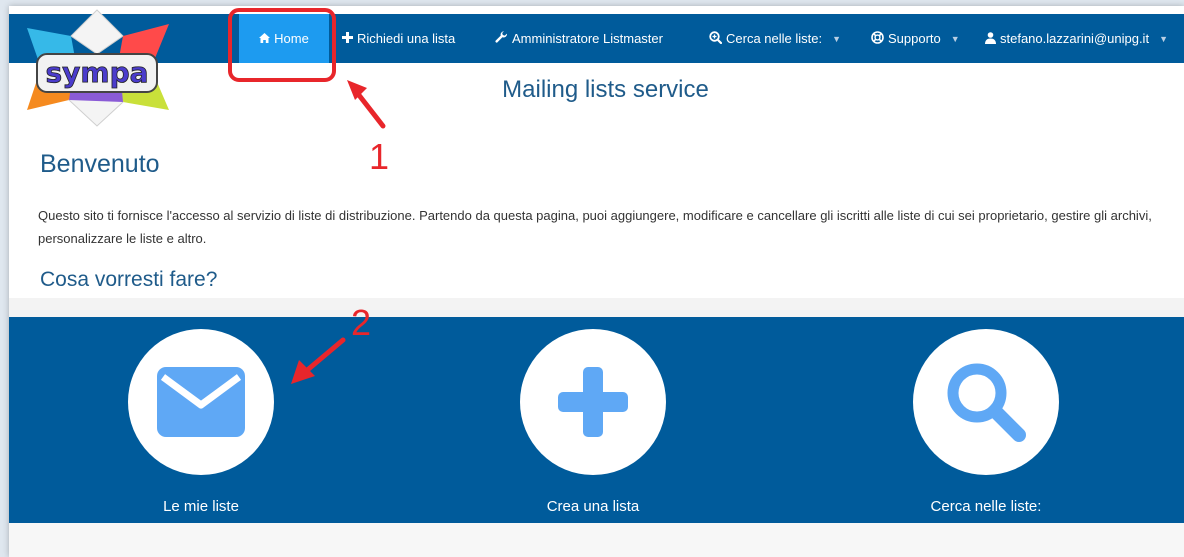 This screenshot has width=1184, height=557. I want to click on divider-band, so click(596, 308).